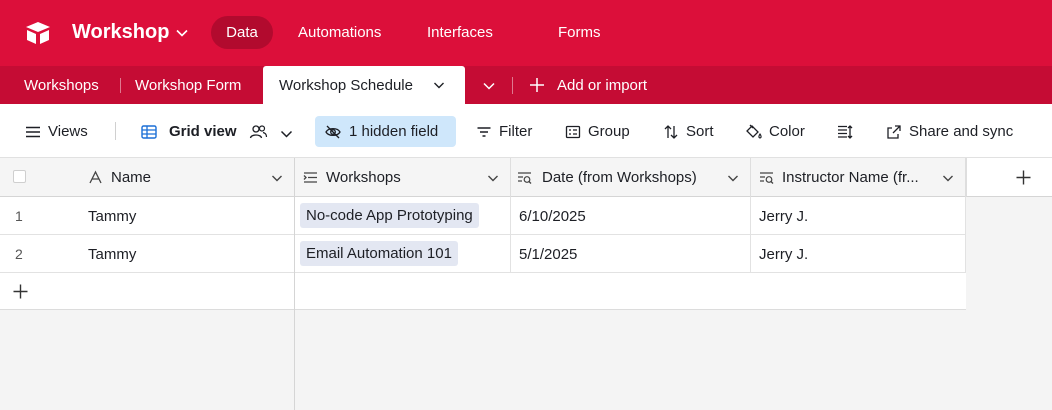 The image size is (1052, 410). What do you see at coordinates (489, 86) in the screenshot?
I see `more-tables-chevron-icon` at bounding box center [489, 86].